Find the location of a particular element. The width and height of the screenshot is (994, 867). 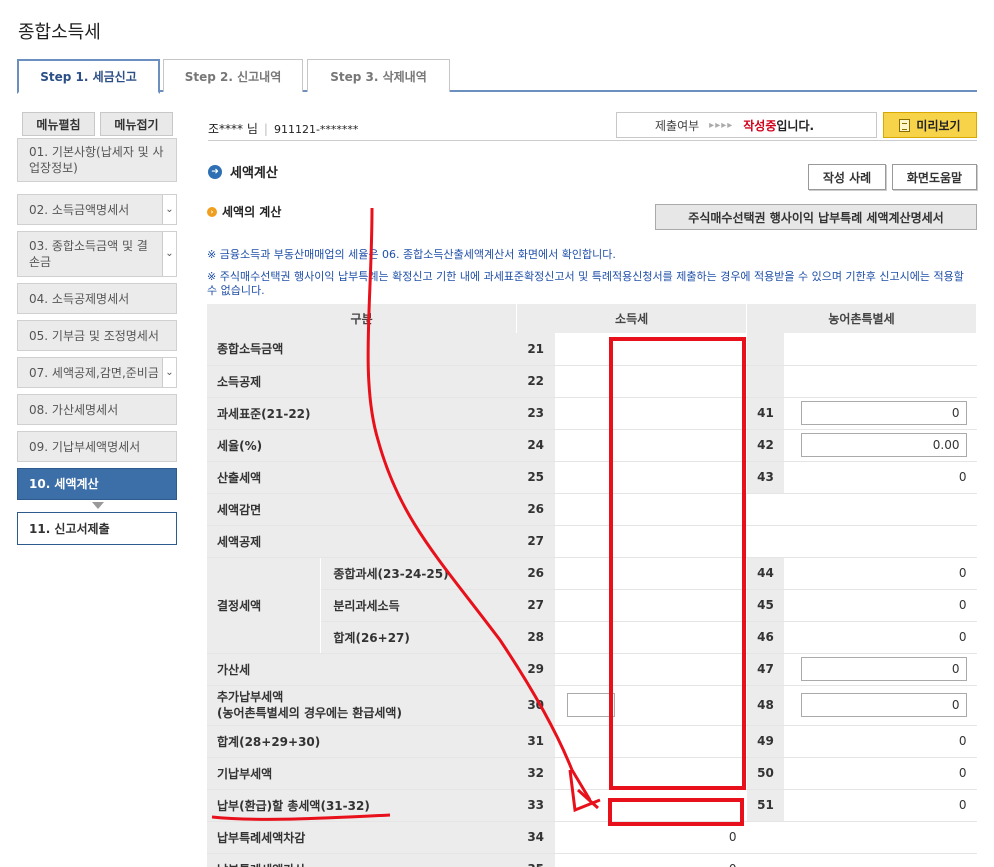

sidebar-item-donation: 05. 기부금 및 조정명세서 is located at coordinates (97, 335).